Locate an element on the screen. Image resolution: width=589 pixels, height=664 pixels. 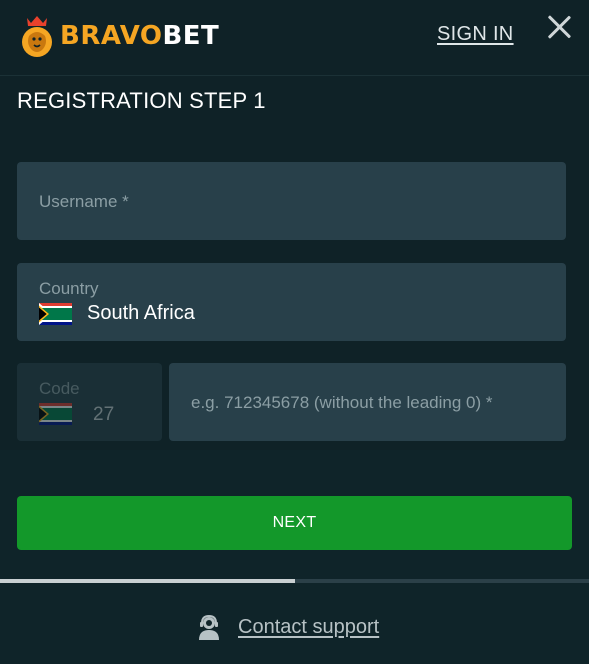
username-placeholder: Username * is located at coordinates (84, 201).